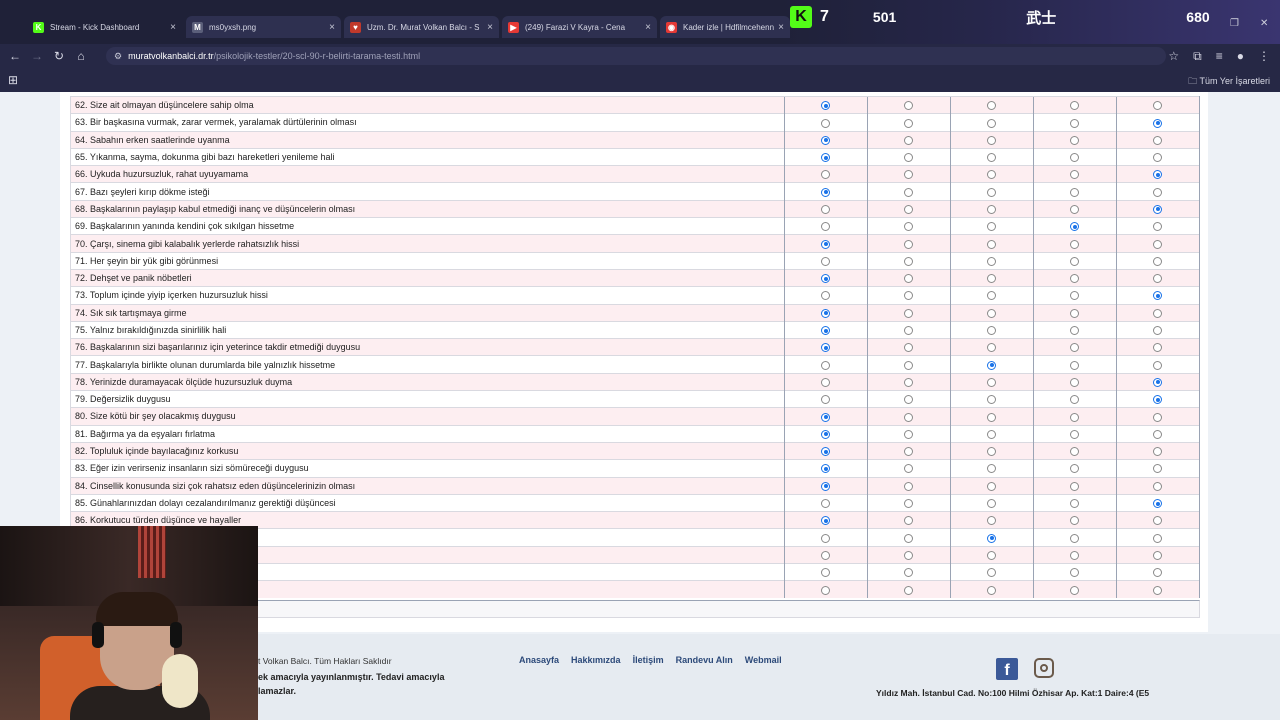 The height and width of the screenshot is (720, 1280). What do you see at coordinates (1044, 668) in the screenshot?
I see `instagram-icon` at bounding box center [1044, 668].